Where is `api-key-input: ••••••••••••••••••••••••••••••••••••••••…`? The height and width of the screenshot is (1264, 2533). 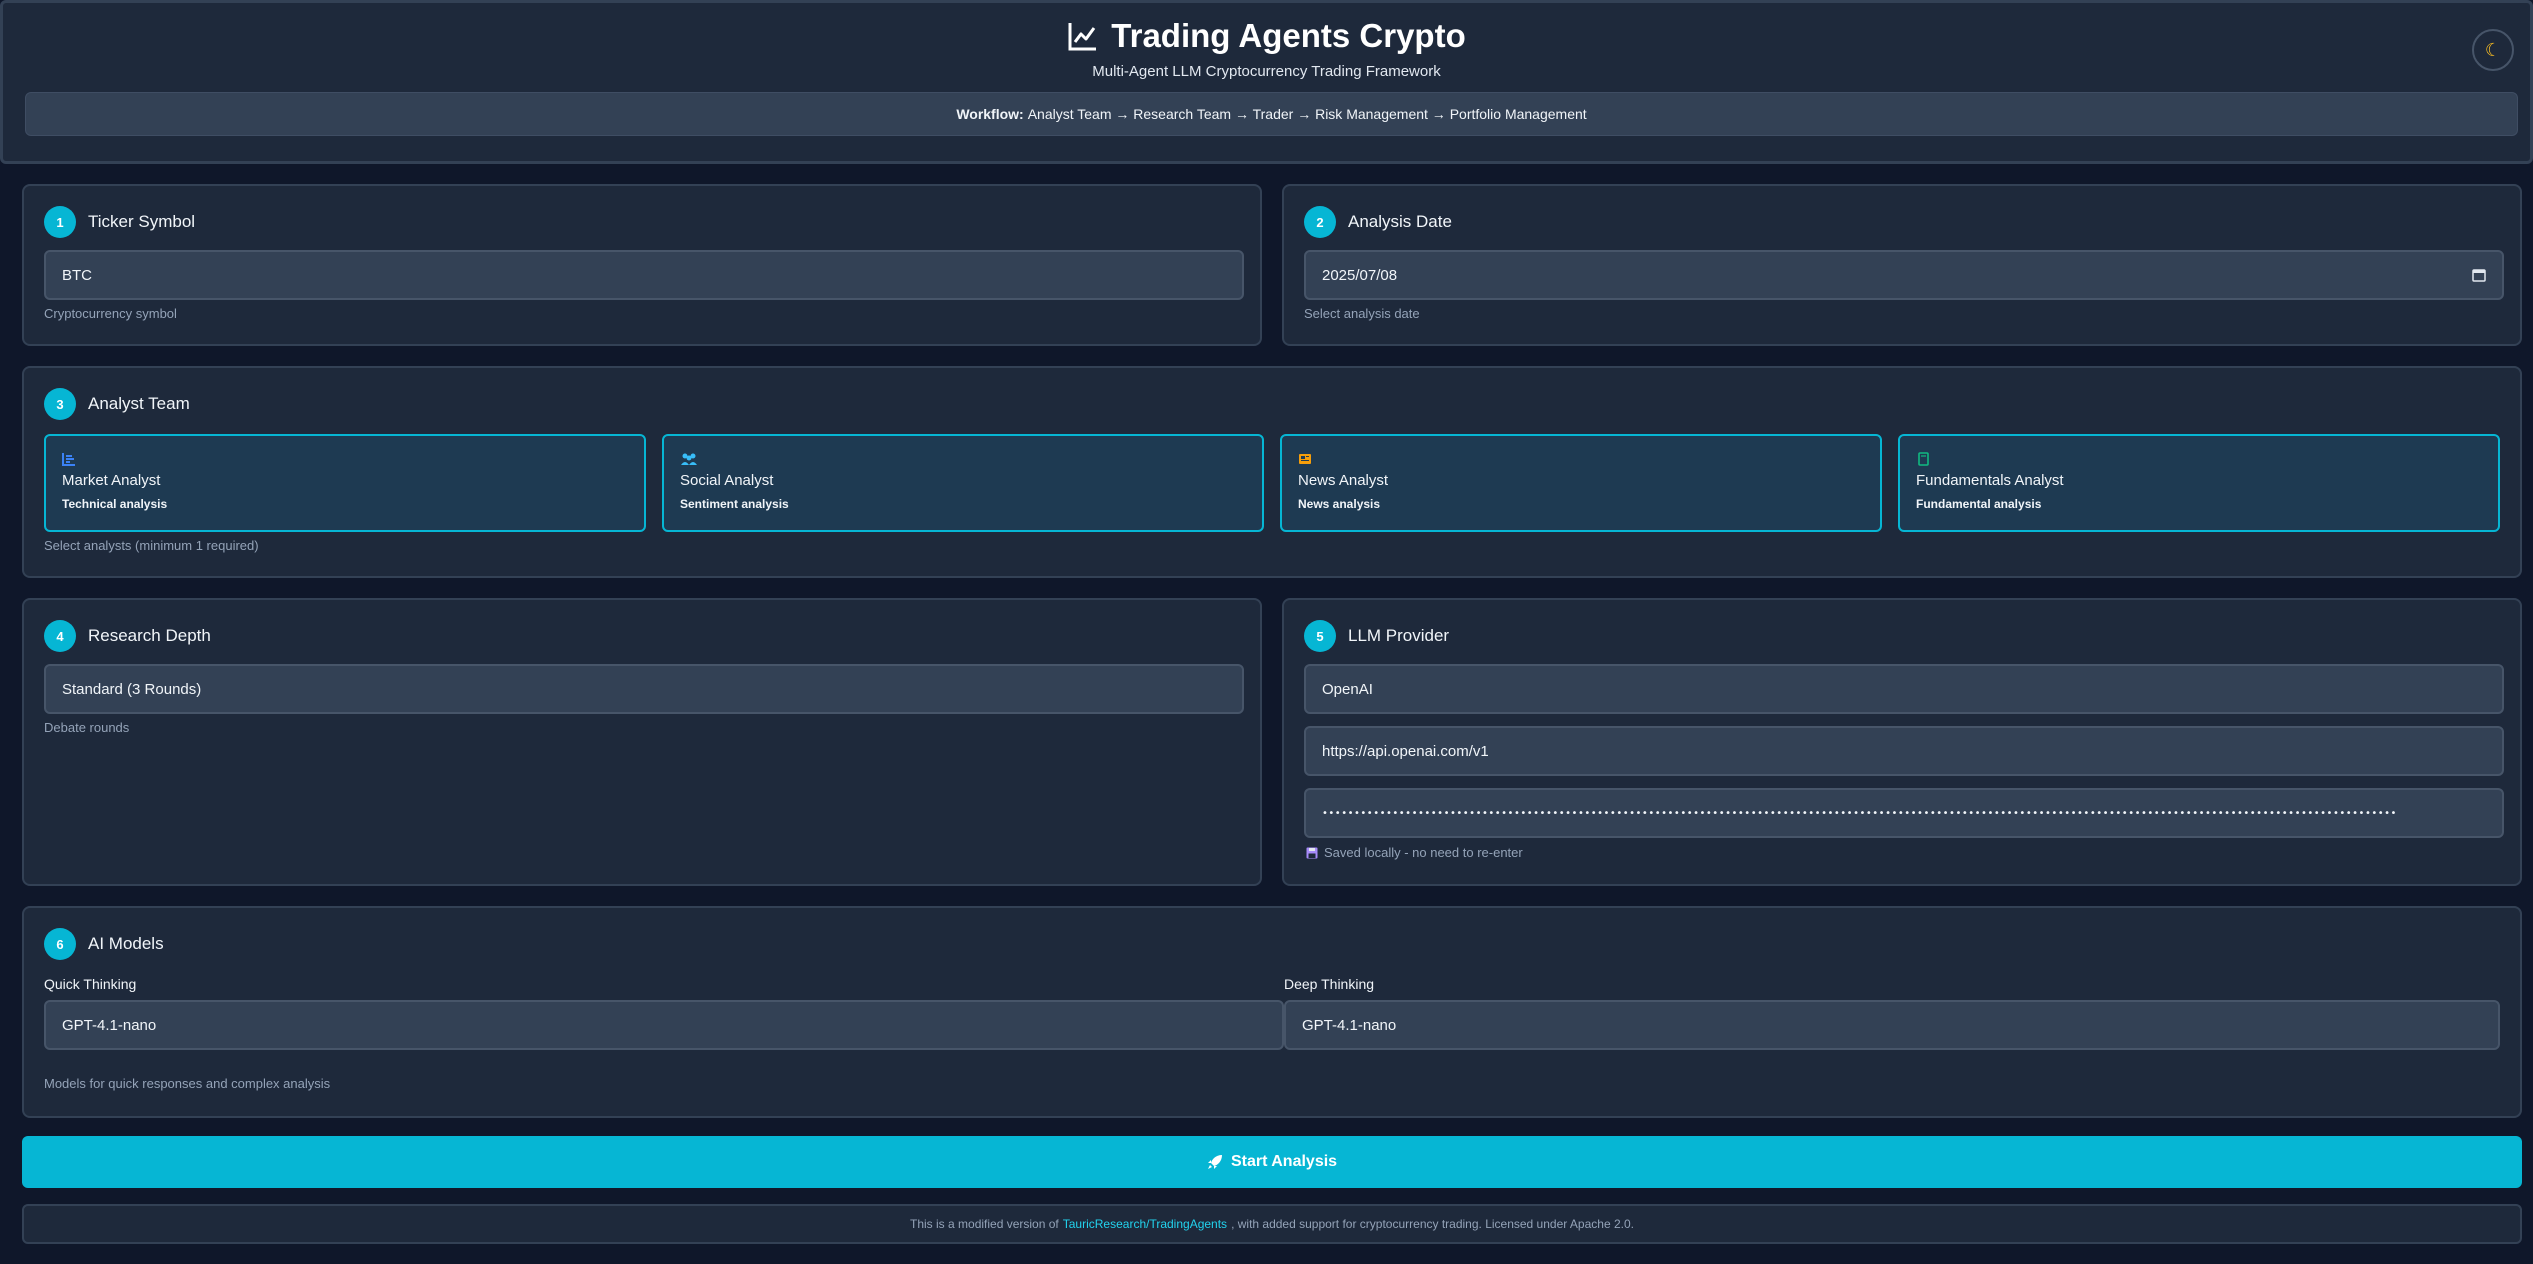 api-key-input: ••••••••••••••••••••••••••••••••••••••••… is located at coordinates (1904, 813).